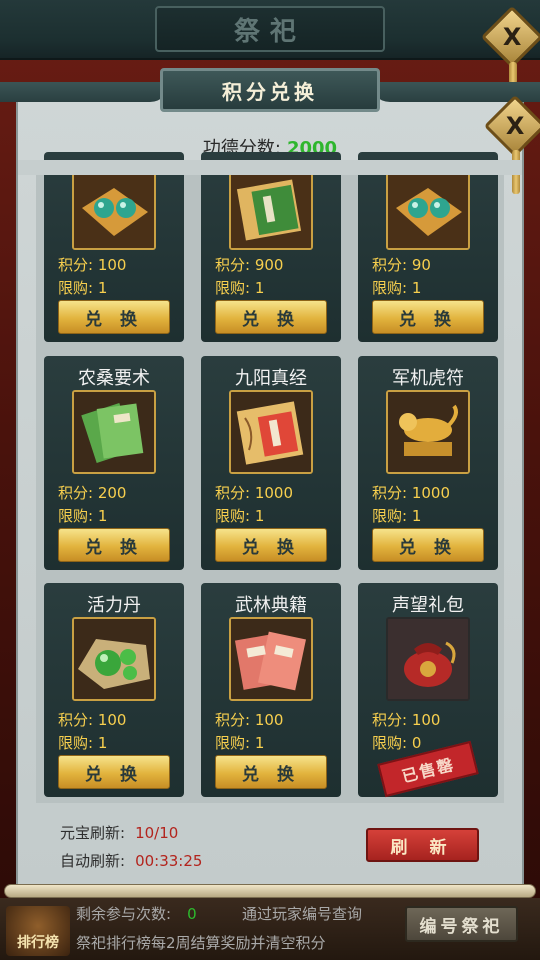 The image size is (540, 960). What do you see at coordinates (397, 743) in the screenshot?
I see `item-limit: 限购: 0` at bounding box center [397, 743].